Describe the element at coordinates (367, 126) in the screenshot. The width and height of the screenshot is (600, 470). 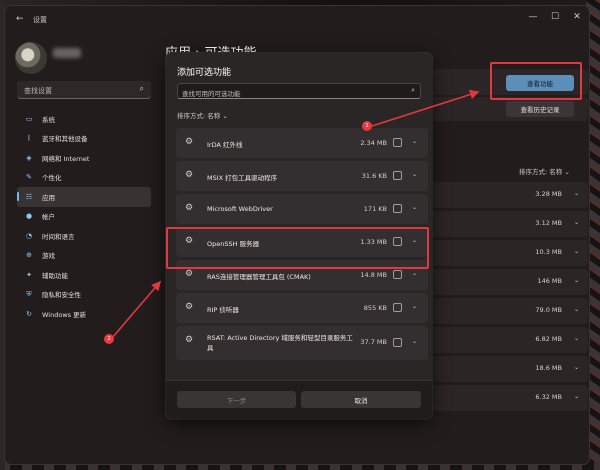
I see `step-badge-1: 1` at that location.